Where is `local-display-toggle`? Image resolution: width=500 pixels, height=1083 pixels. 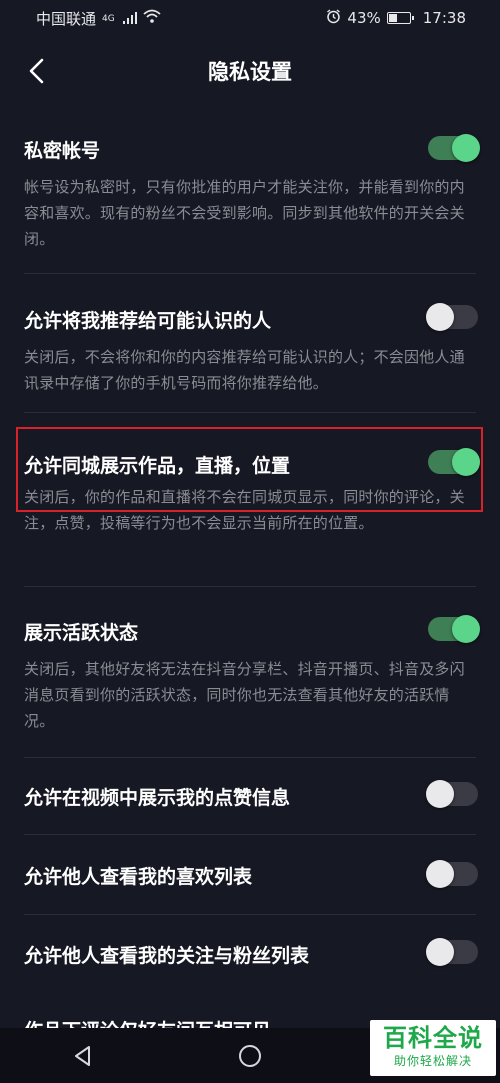
local-display-toggle is located at coordinates (454, 462).